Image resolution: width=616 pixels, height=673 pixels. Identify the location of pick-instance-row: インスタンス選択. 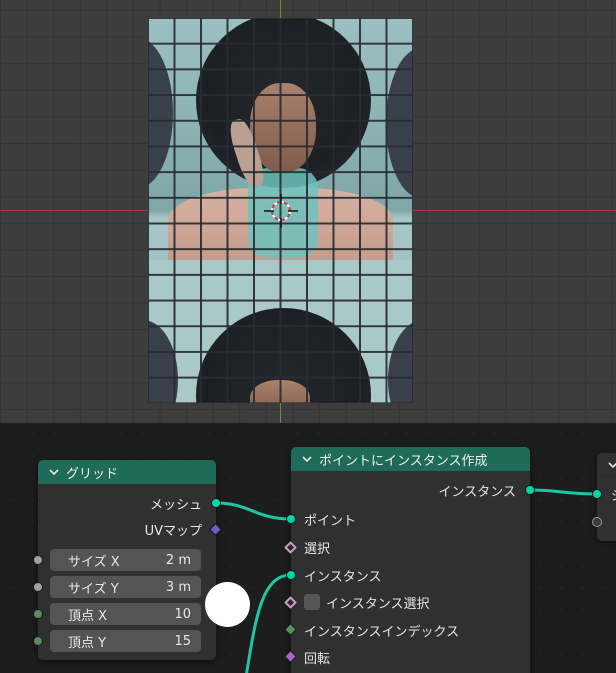
(366, 602).